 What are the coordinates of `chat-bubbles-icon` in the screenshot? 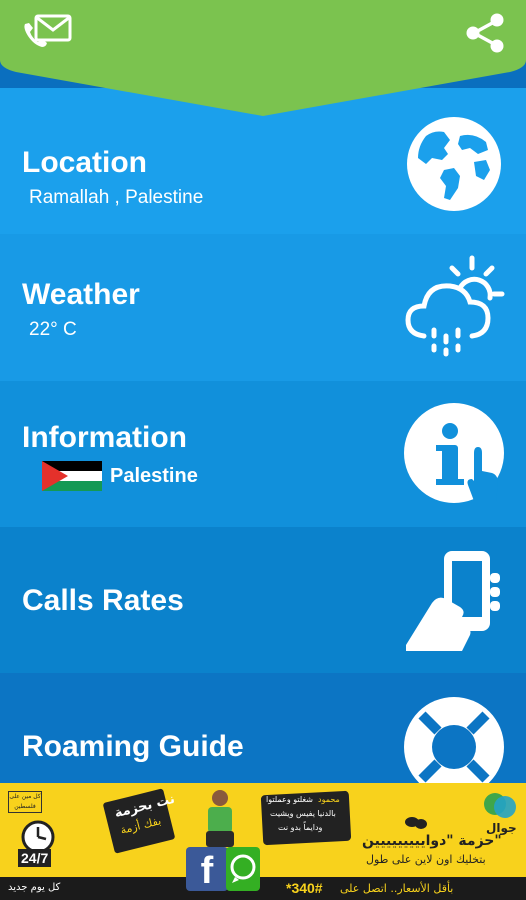 It's located at (416, 823).